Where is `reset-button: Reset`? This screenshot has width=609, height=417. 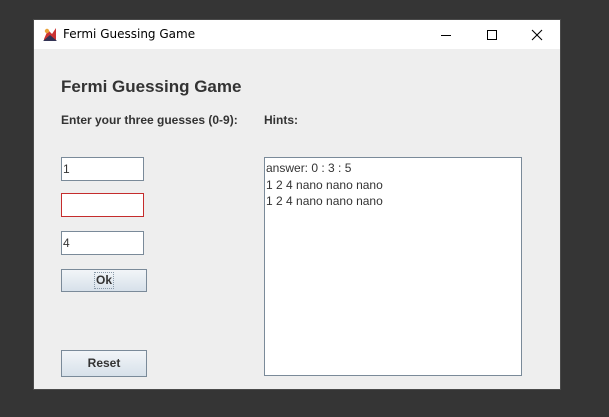
reset-button: Reset is located at coordinates (104, 363).